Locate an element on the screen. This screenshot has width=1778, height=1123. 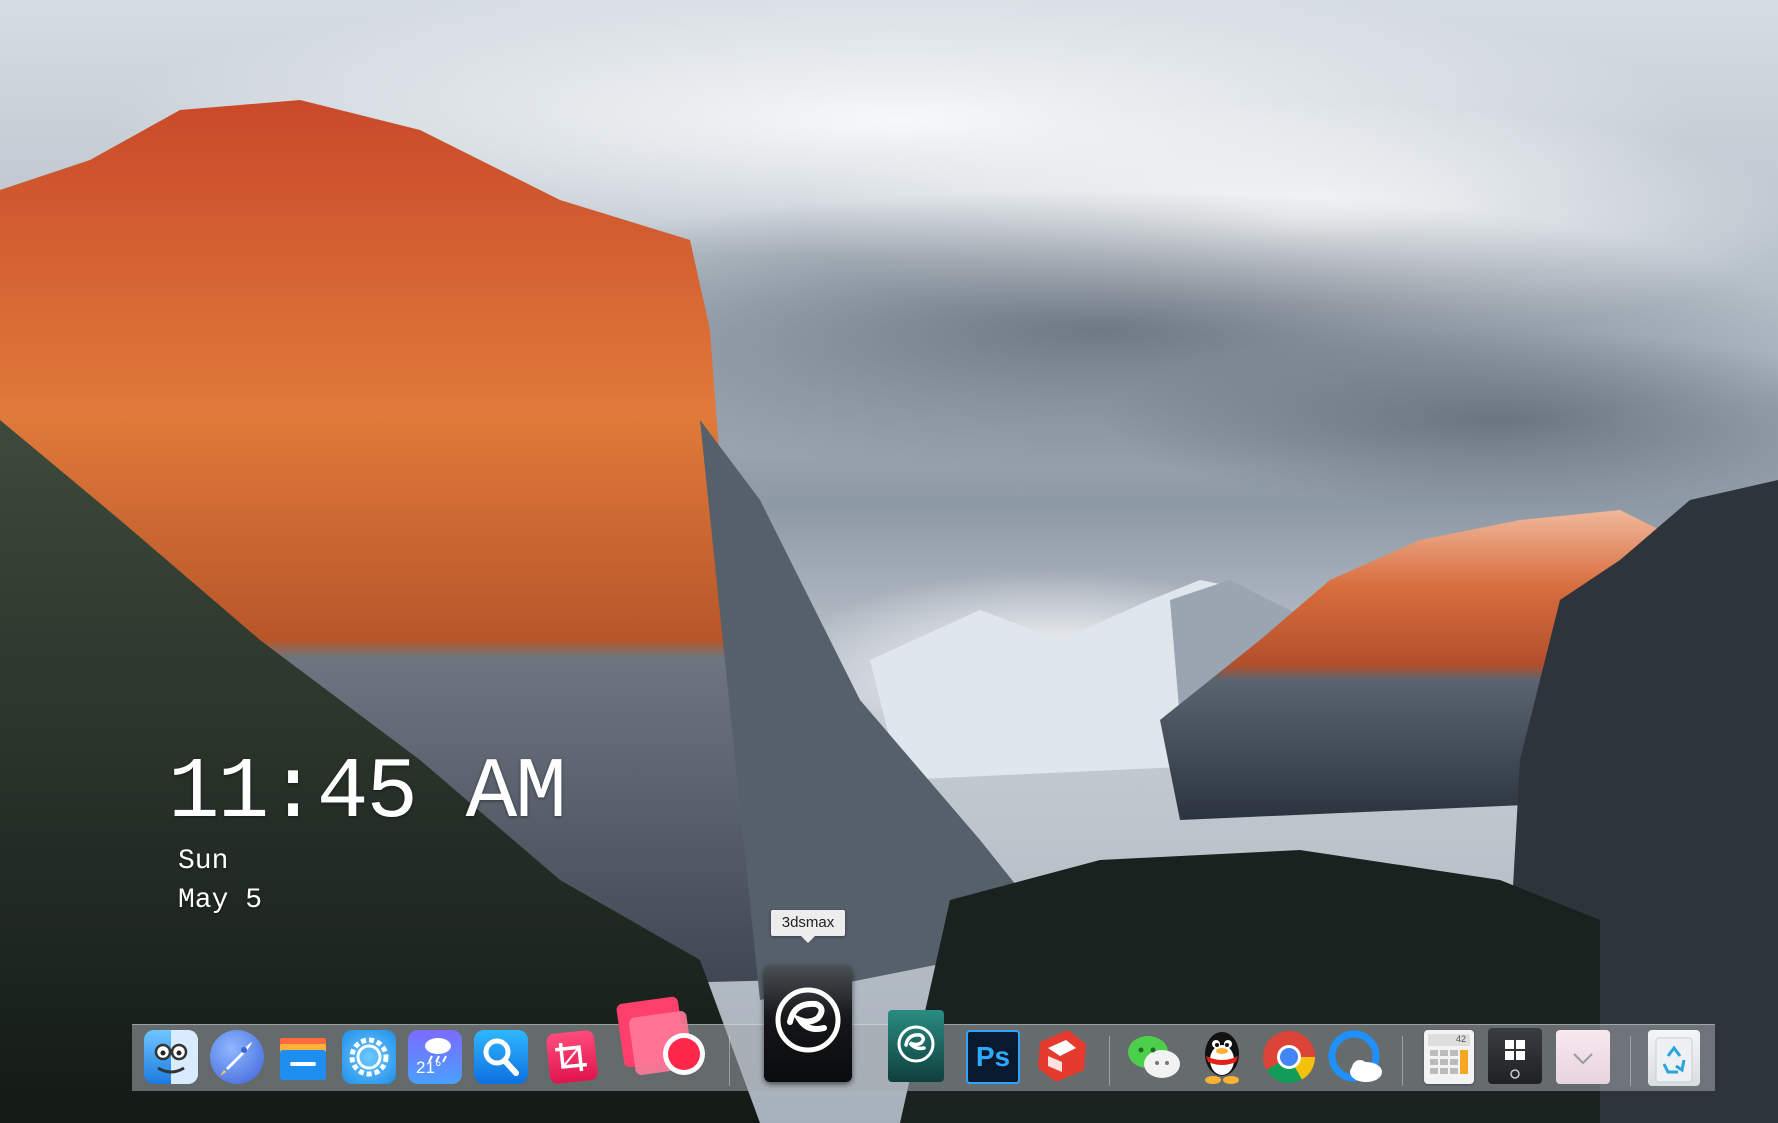
recycle-icon is located at coordinates (1674, 1060).